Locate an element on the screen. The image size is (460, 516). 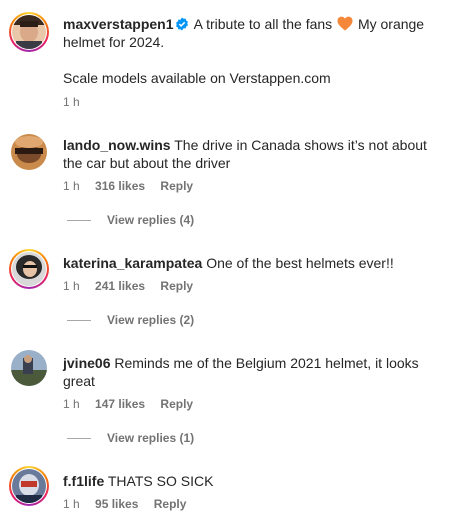
comment-meta: 1 h 95 likes Reply is located at coordinates (130, 504).